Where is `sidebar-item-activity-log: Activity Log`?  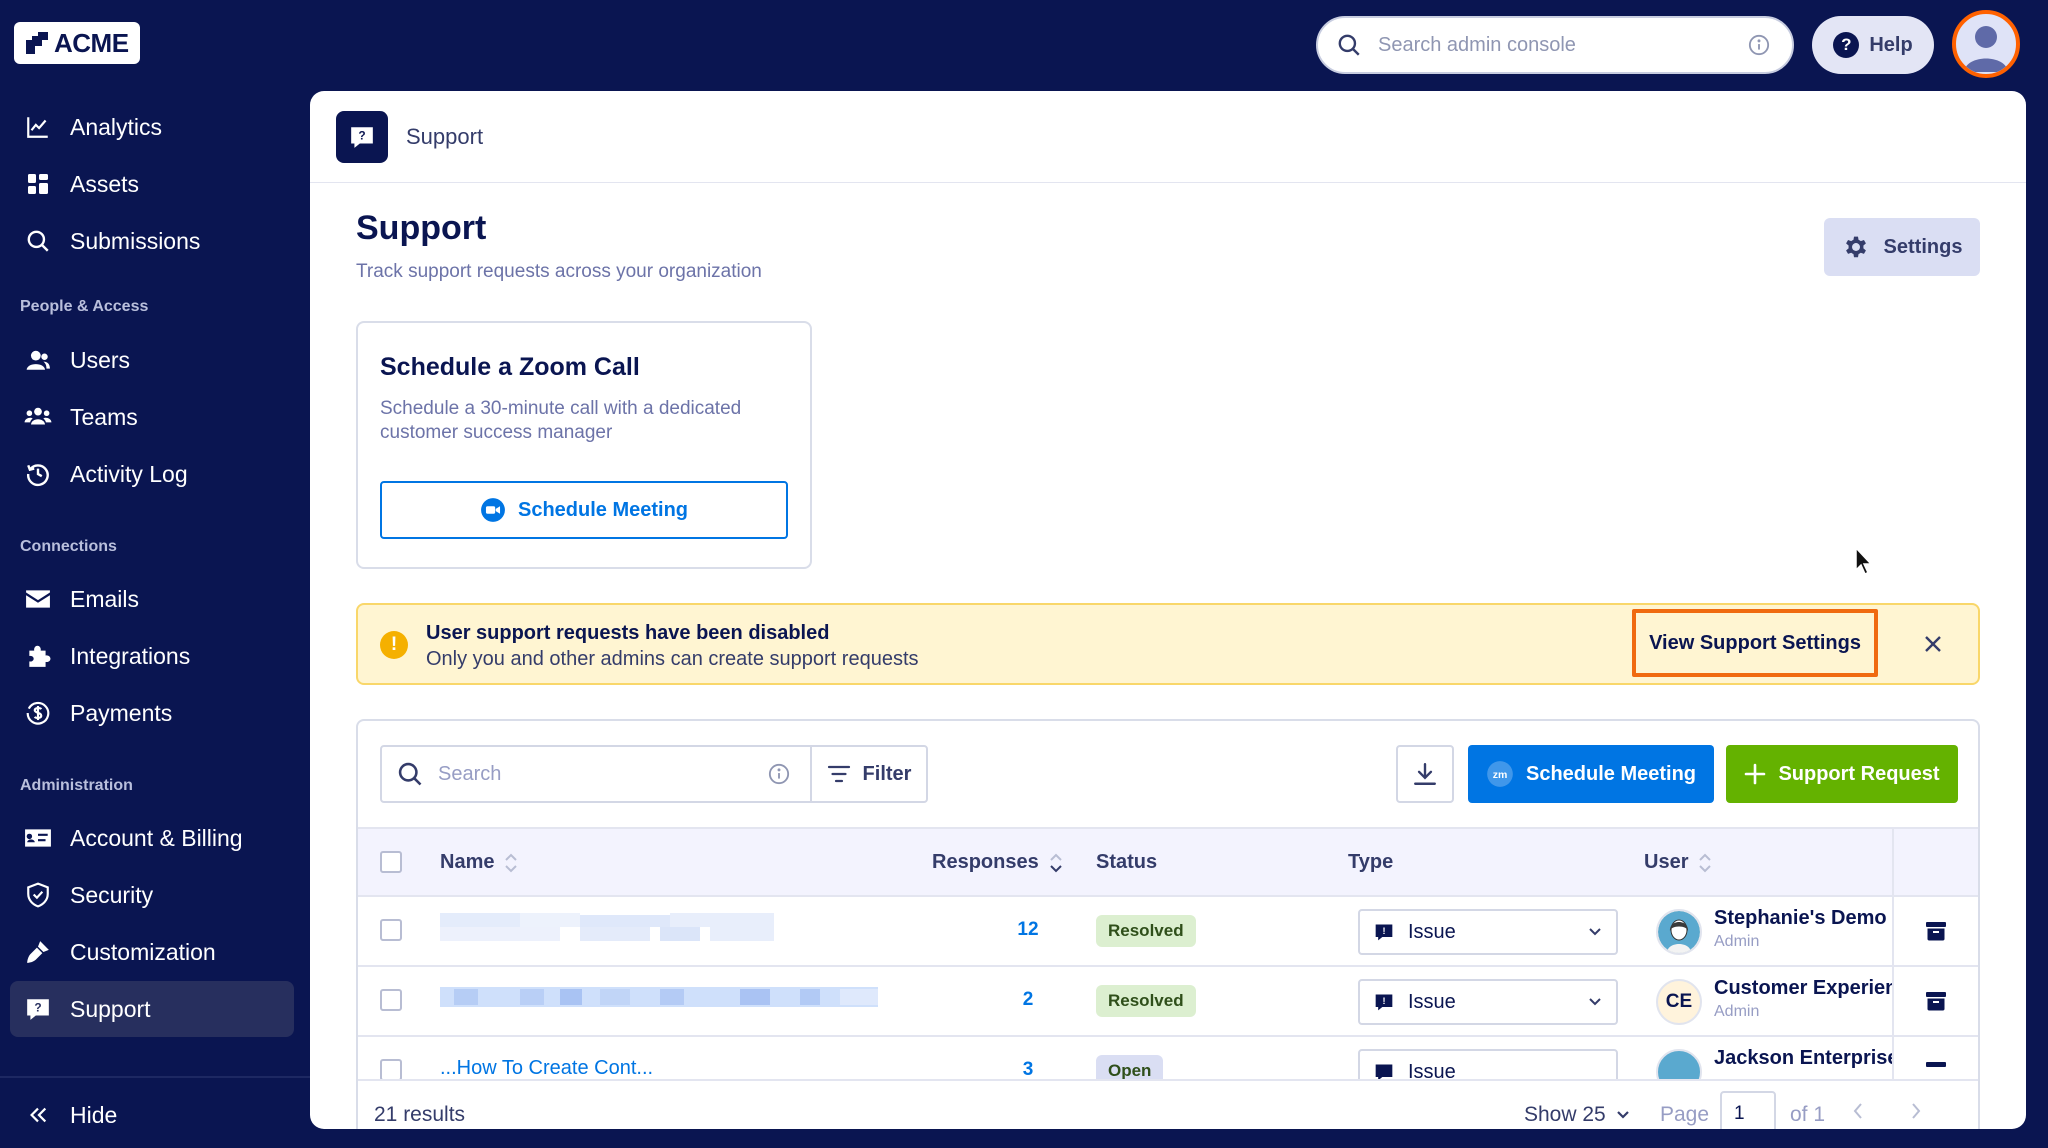 sidebar-item-activity-log: Activity Log is located at coordinates (152, 474).